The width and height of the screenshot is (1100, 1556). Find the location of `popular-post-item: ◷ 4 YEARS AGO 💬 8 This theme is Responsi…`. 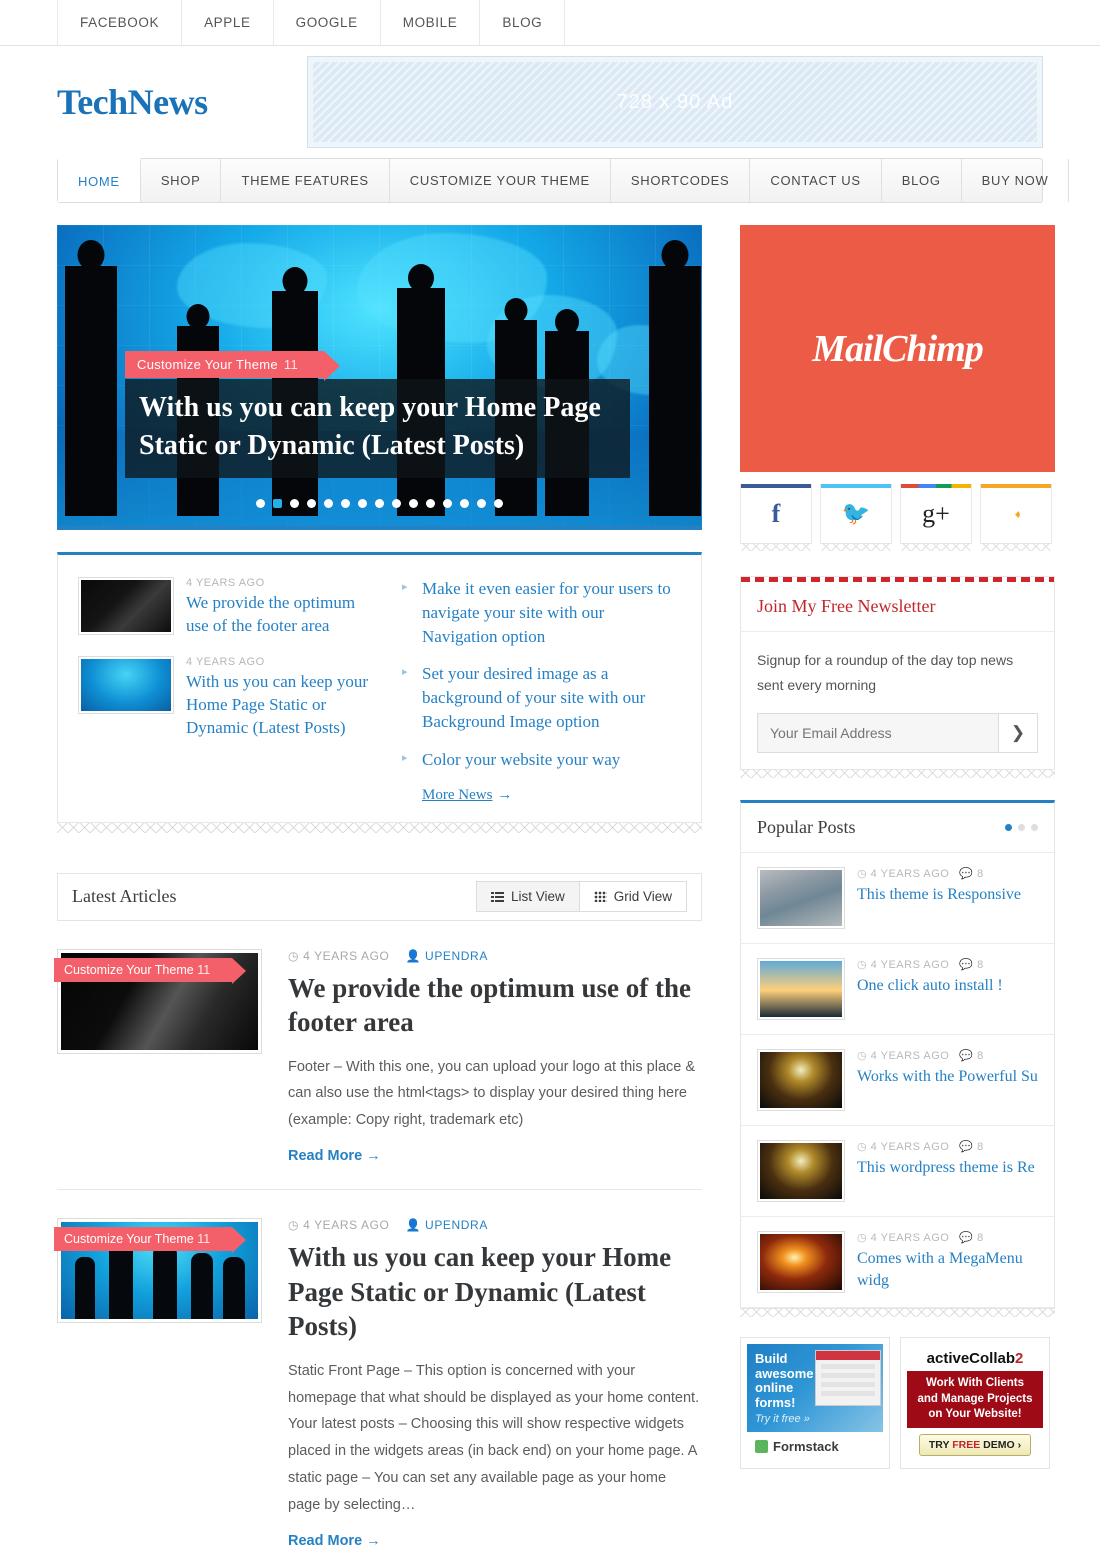

popular-post-item: ◷ 4 YEARS AGO 💬 8 This theme is Responsi… is located at coordinates (897, 898).